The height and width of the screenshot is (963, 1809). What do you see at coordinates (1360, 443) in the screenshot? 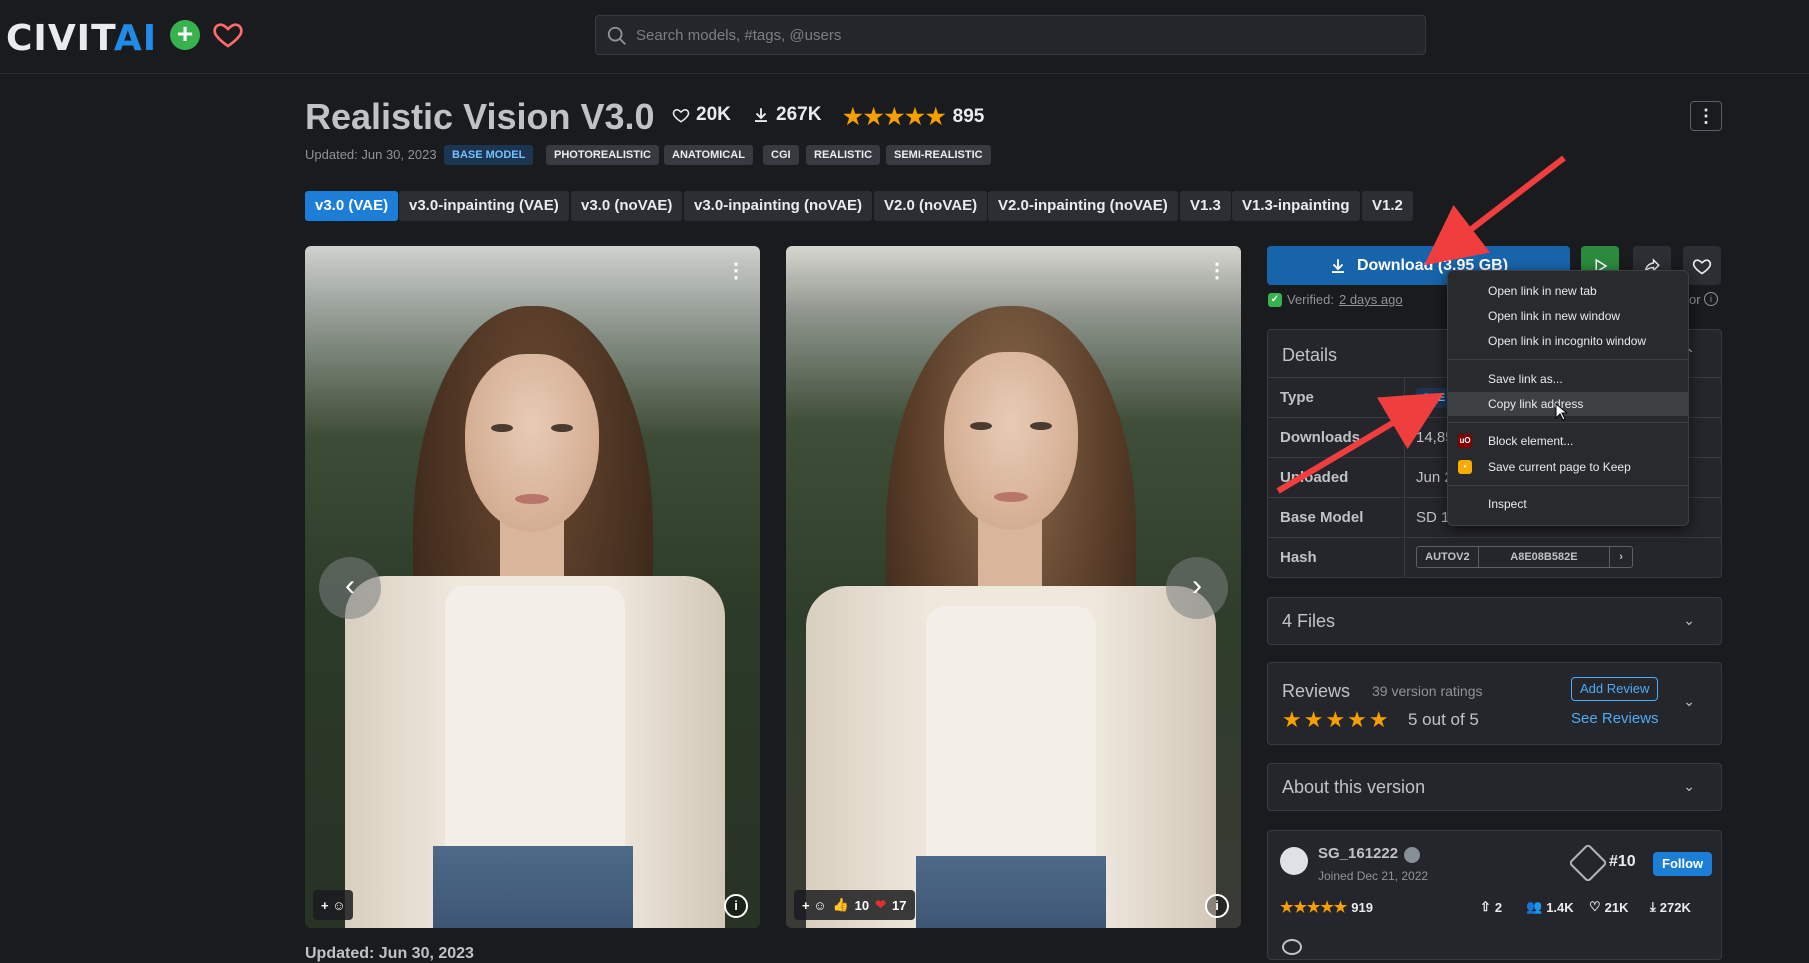
I see `arrow-to-copy-link` at bounding box center [1360, 443].